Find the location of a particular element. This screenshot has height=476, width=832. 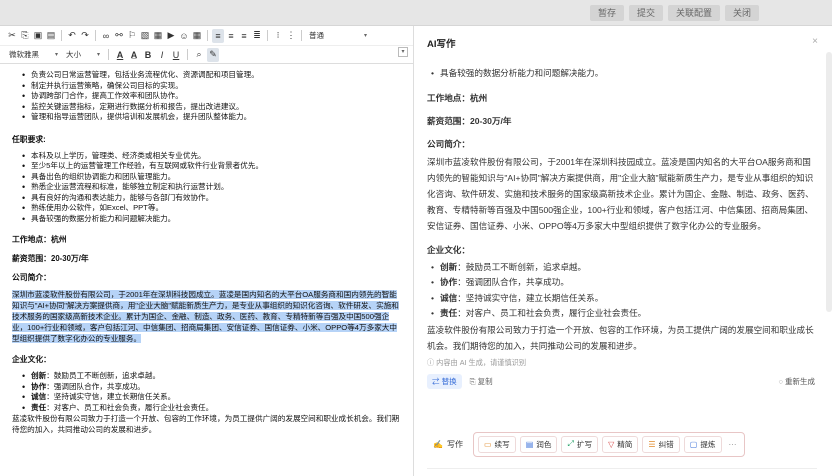

tool-correct-button: ☰ 纠错 is located at coordinates (661, 444).